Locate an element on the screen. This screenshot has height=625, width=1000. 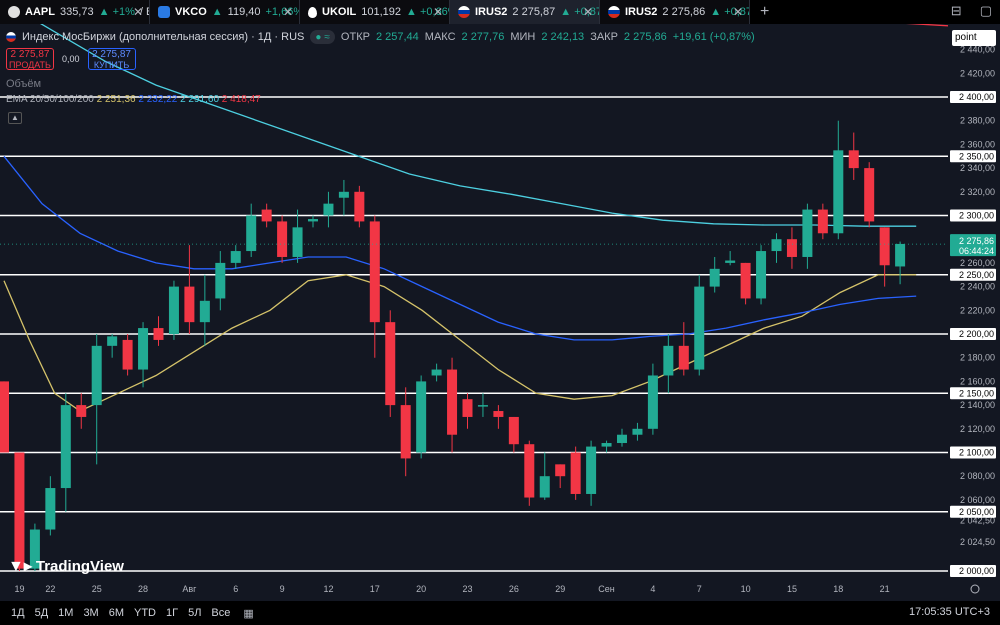
time-tick-label: 25 is located at coordinates (97, 589).